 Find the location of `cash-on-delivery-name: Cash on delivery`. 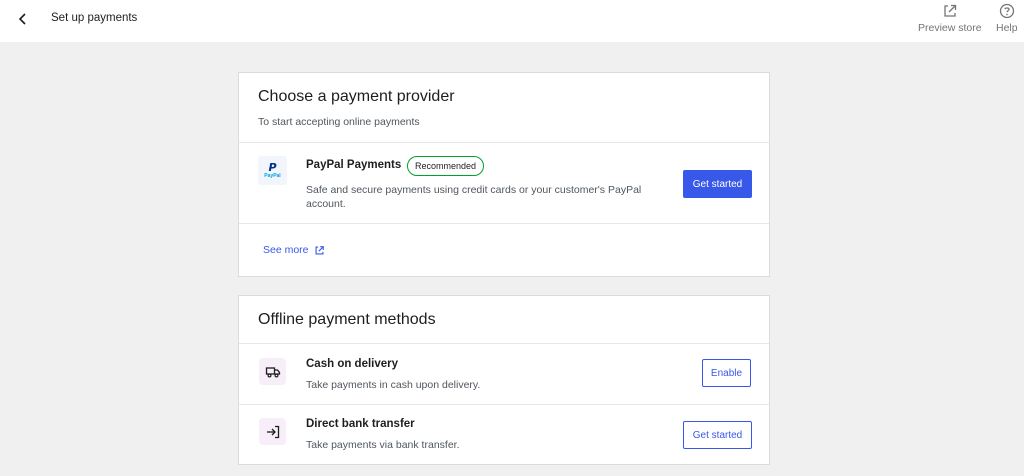

cash-on-delivery-name: Cash on delivery is located at coordinates (352, 364).